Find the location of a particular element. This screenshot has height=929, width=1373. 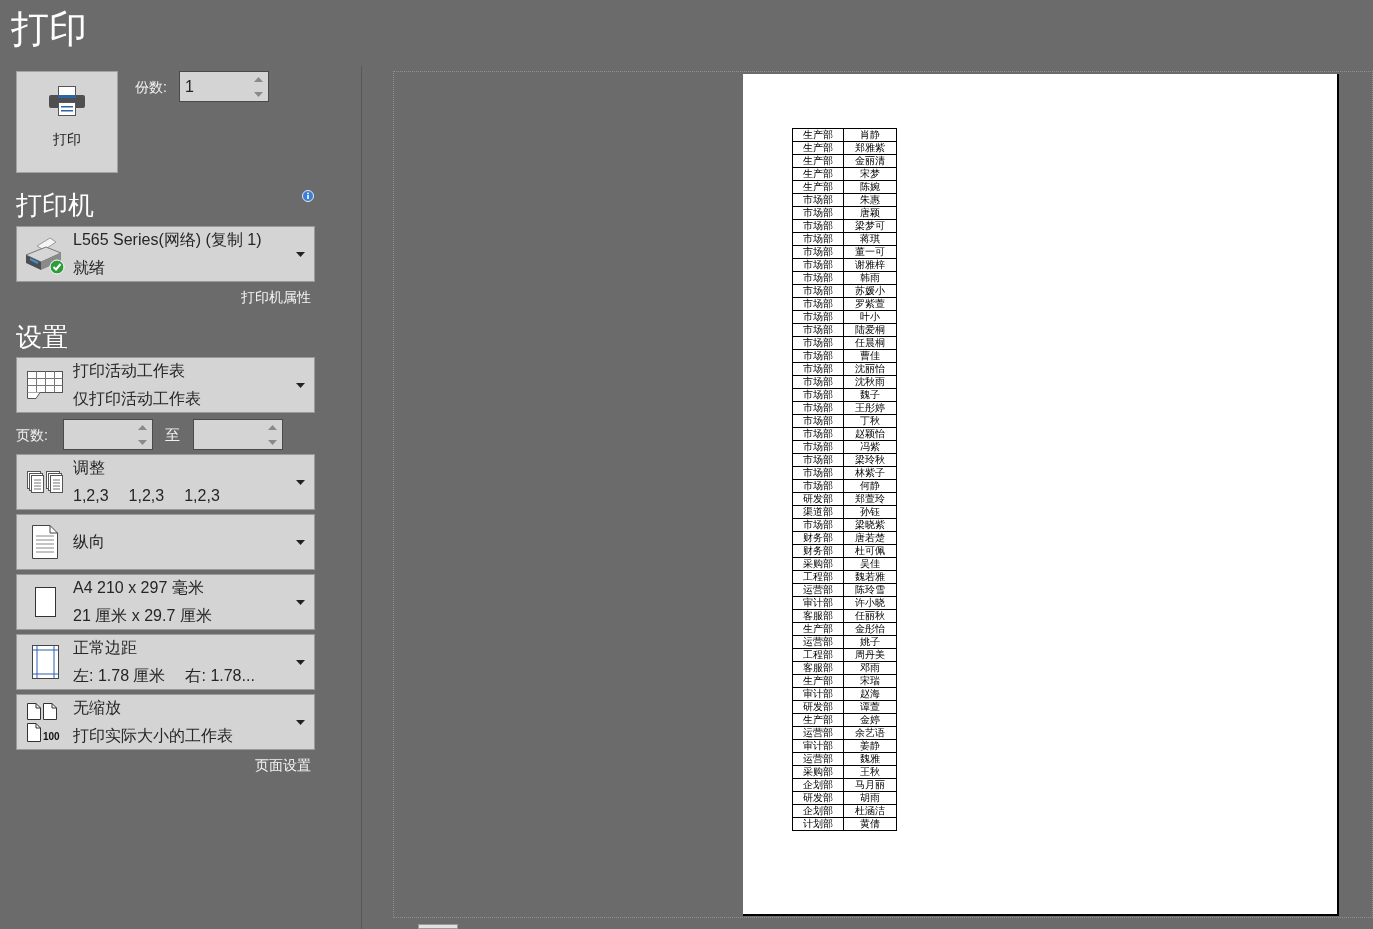

table-cell: 金婷 is located at coordinates (870, 720).